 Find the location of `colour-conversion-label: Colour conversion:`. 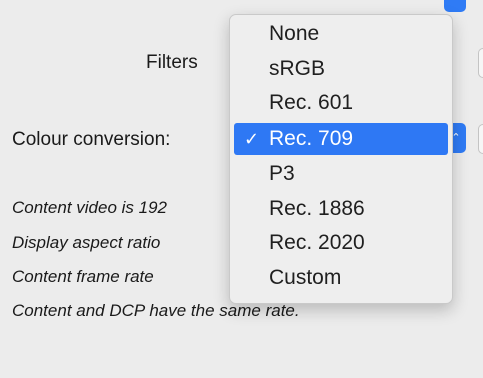

colour-conversion-label: Colour conversion: is located at coordinates (91, 139).